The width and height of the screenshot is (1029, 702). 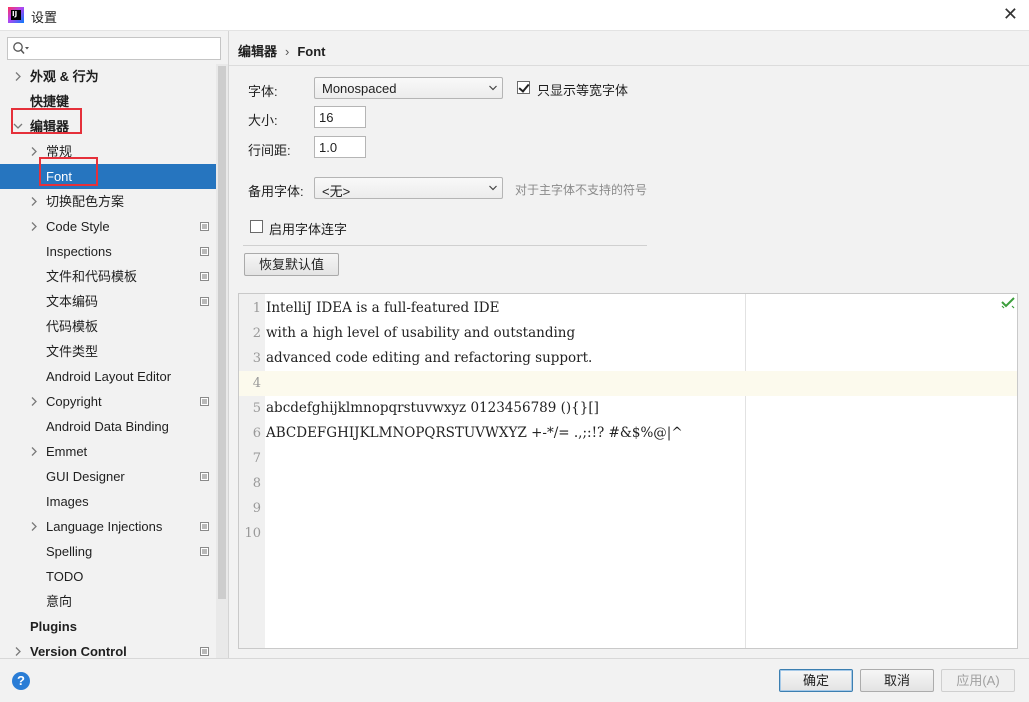 I want to click on breadcrumb-parent: 编辑器, so click(x=257, y=51).